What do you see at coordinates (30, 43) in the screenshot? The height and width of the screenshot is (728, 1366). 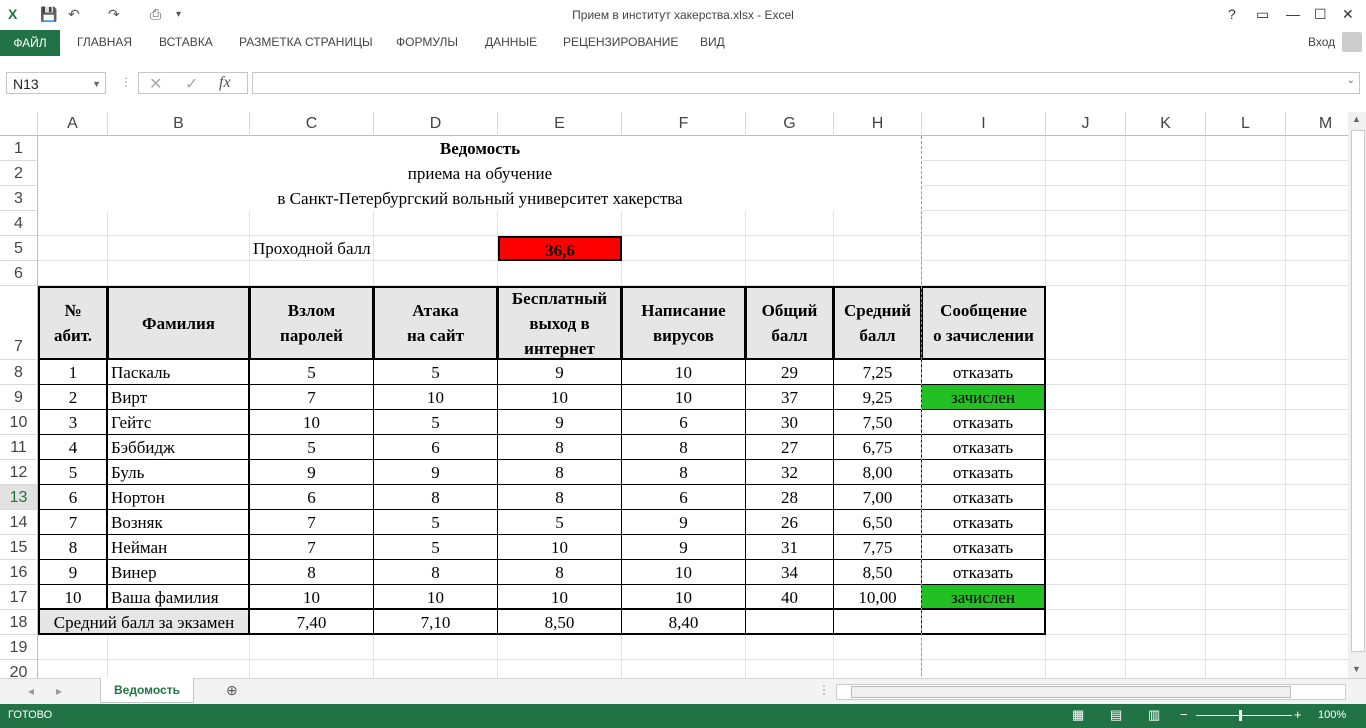 I see `tab-file: ФАЙЛ` at bounding box center [30, 43].